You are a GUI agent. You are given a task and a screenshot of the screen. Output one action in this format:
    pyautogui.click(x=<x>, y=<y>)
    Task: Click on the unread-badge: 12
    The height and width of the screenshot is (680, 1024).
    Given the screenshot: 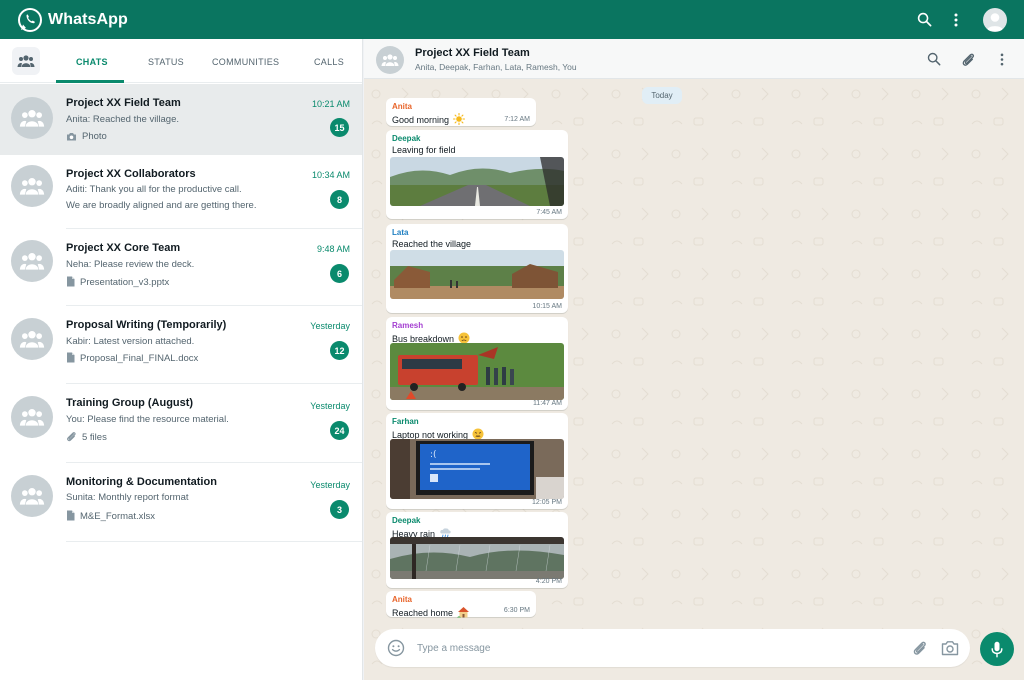 What is the action you would take?
    pyautogui.click(x=339, y=350)
    